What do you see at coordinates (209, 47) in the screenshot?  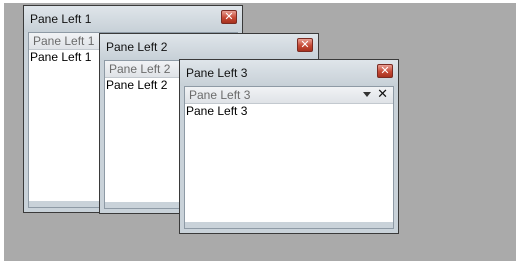 I see `window-title-bar: Pane Left 2 ✕` at bounding box center [209, 47].